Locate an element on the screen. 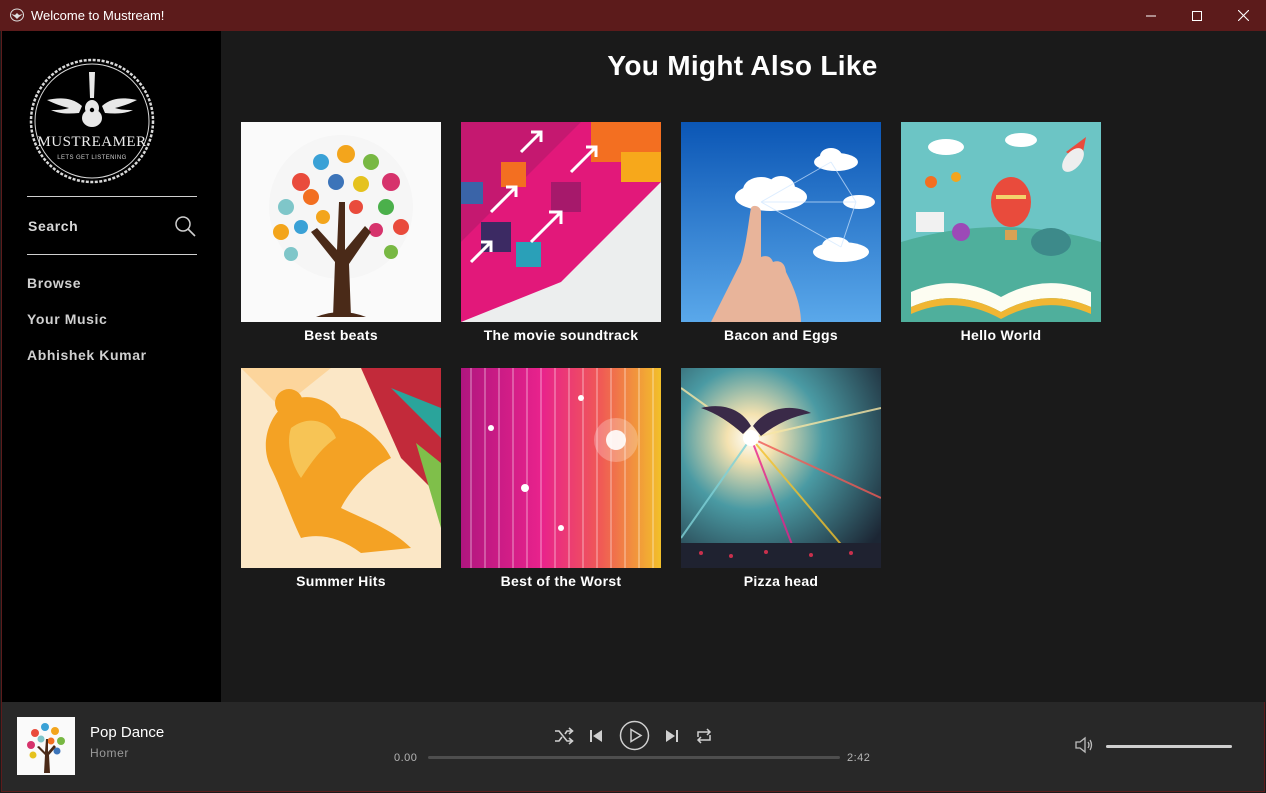  repeat-icon is located at coordinates (704, 736).